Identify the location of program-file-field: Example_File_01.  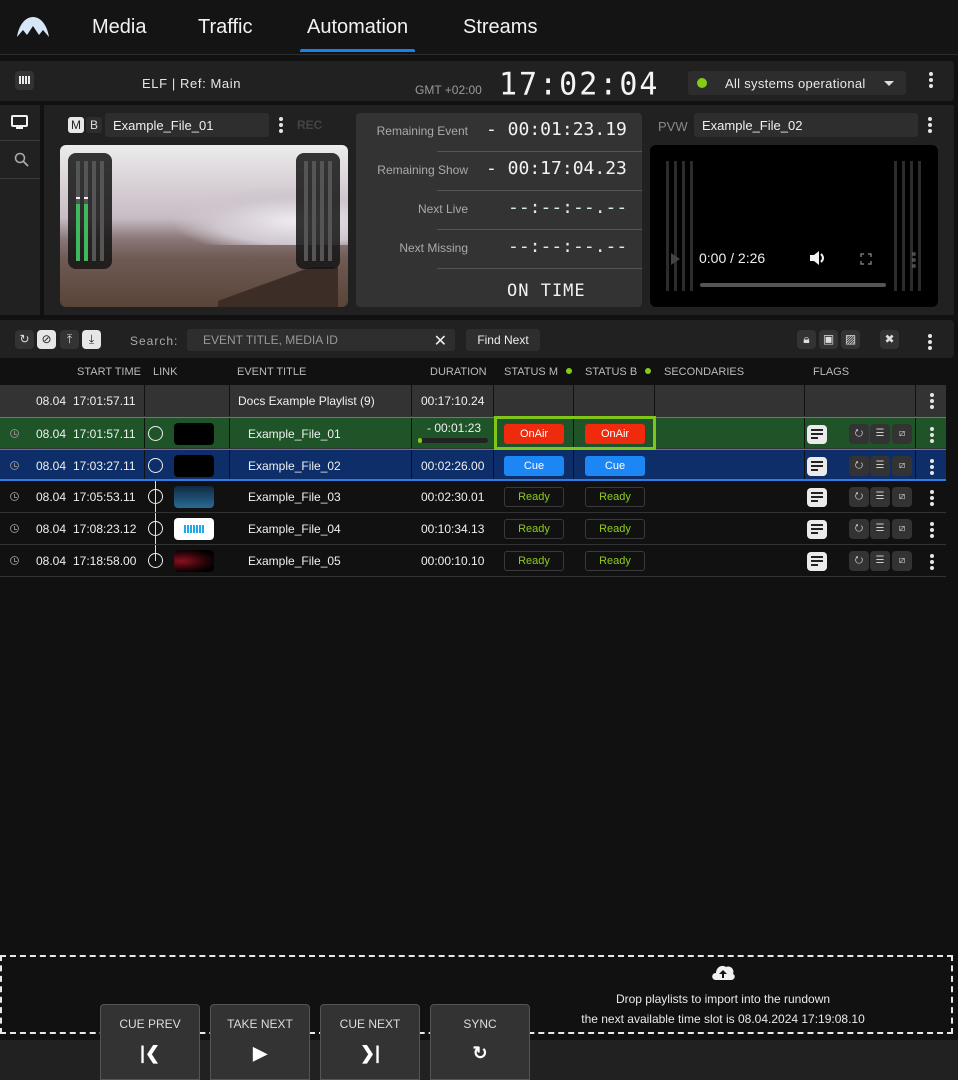
(187, 125).